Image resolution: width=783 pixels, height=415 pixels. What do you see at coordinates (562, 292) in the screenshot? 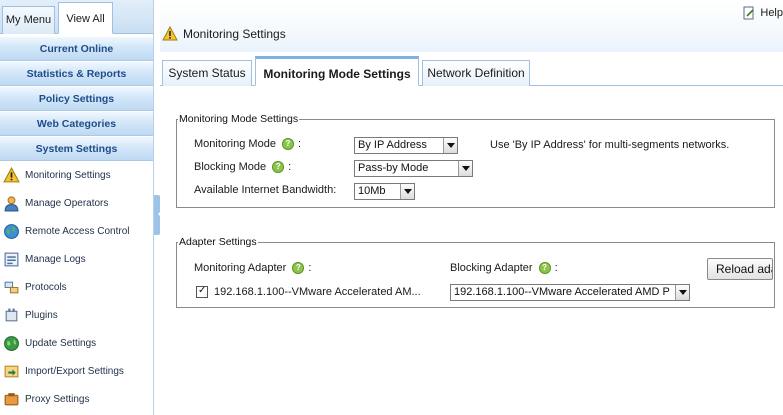
I see `blocking-adapter-value: 192.168.1.100--VMware Accelerated AMD P` at bounding box center [562, 292].